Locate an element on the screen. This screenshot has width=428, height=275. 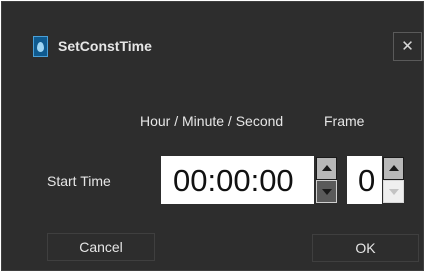
time-increment-button is located at coordinates (326, 168).